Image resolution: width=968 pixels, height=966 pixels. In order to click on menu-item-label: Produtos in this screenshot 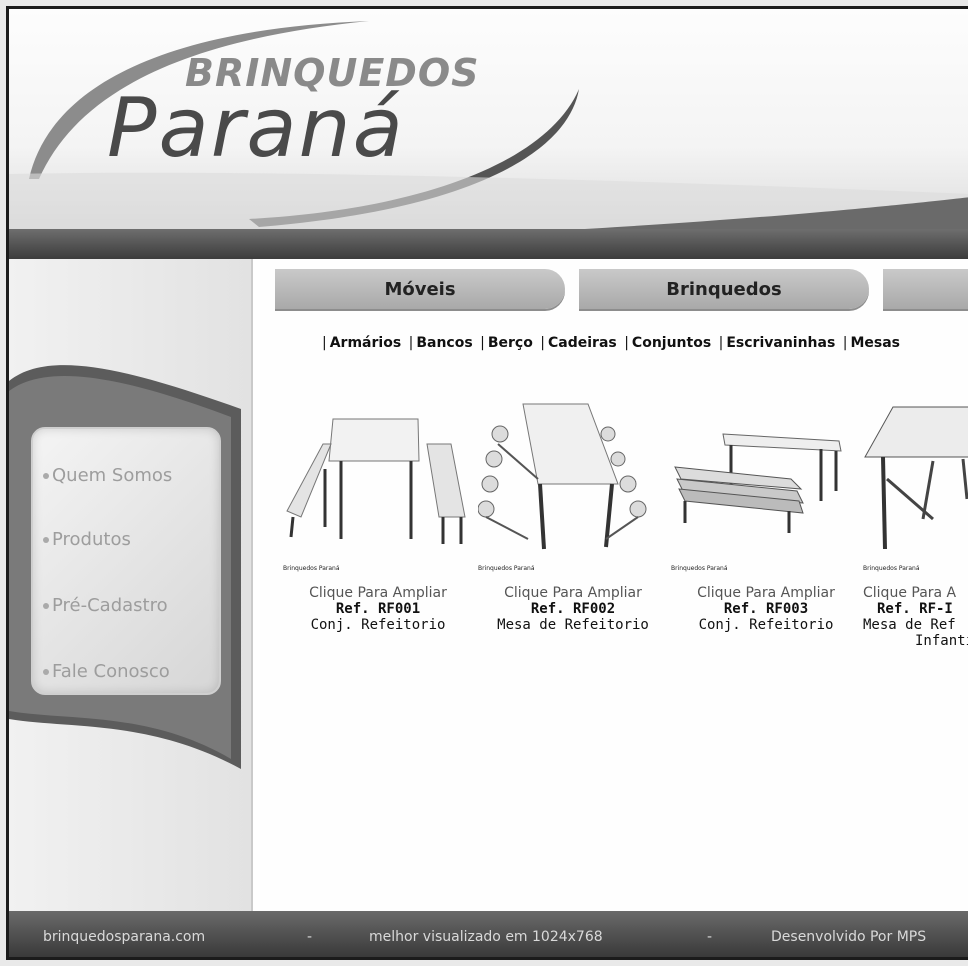, I will do `click(91, 539)`.